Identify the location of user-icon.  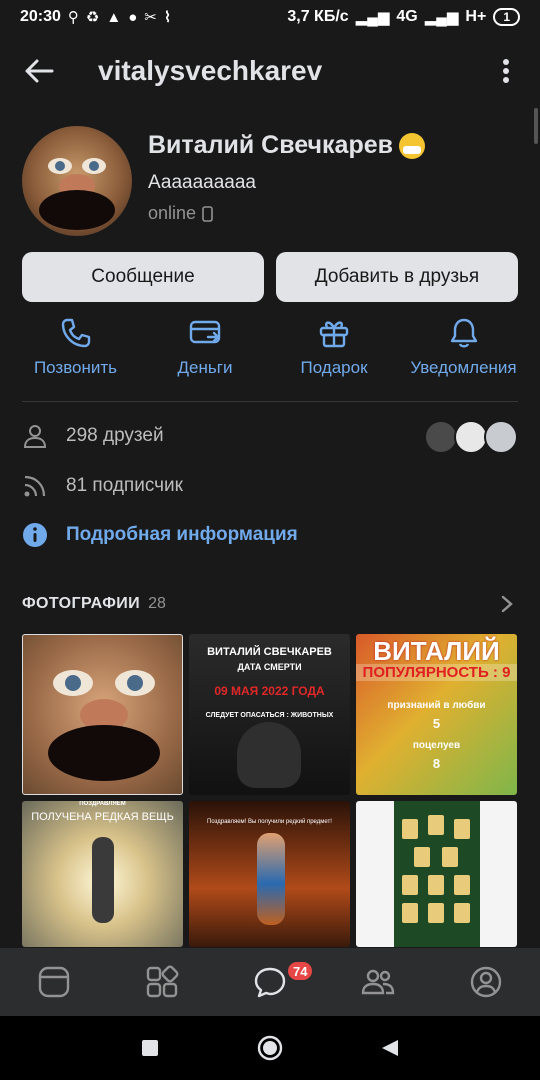
(35, 436).